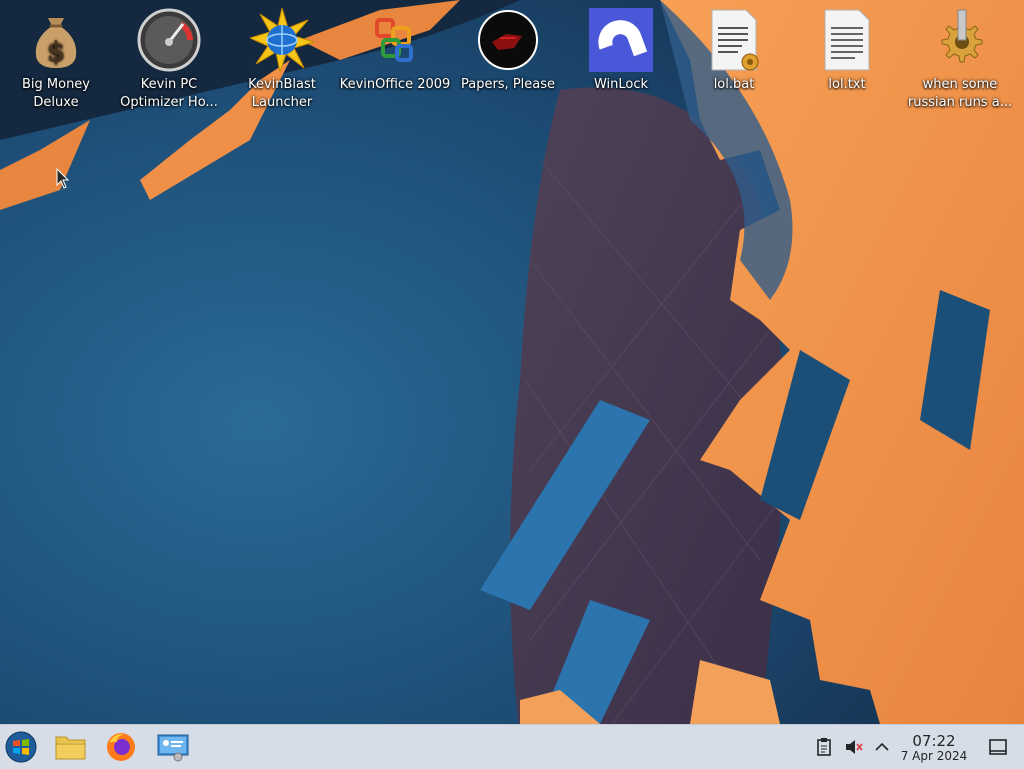 This screenshot has height=769, width=1024. I want to click on gear-icon, so click(962, 36).